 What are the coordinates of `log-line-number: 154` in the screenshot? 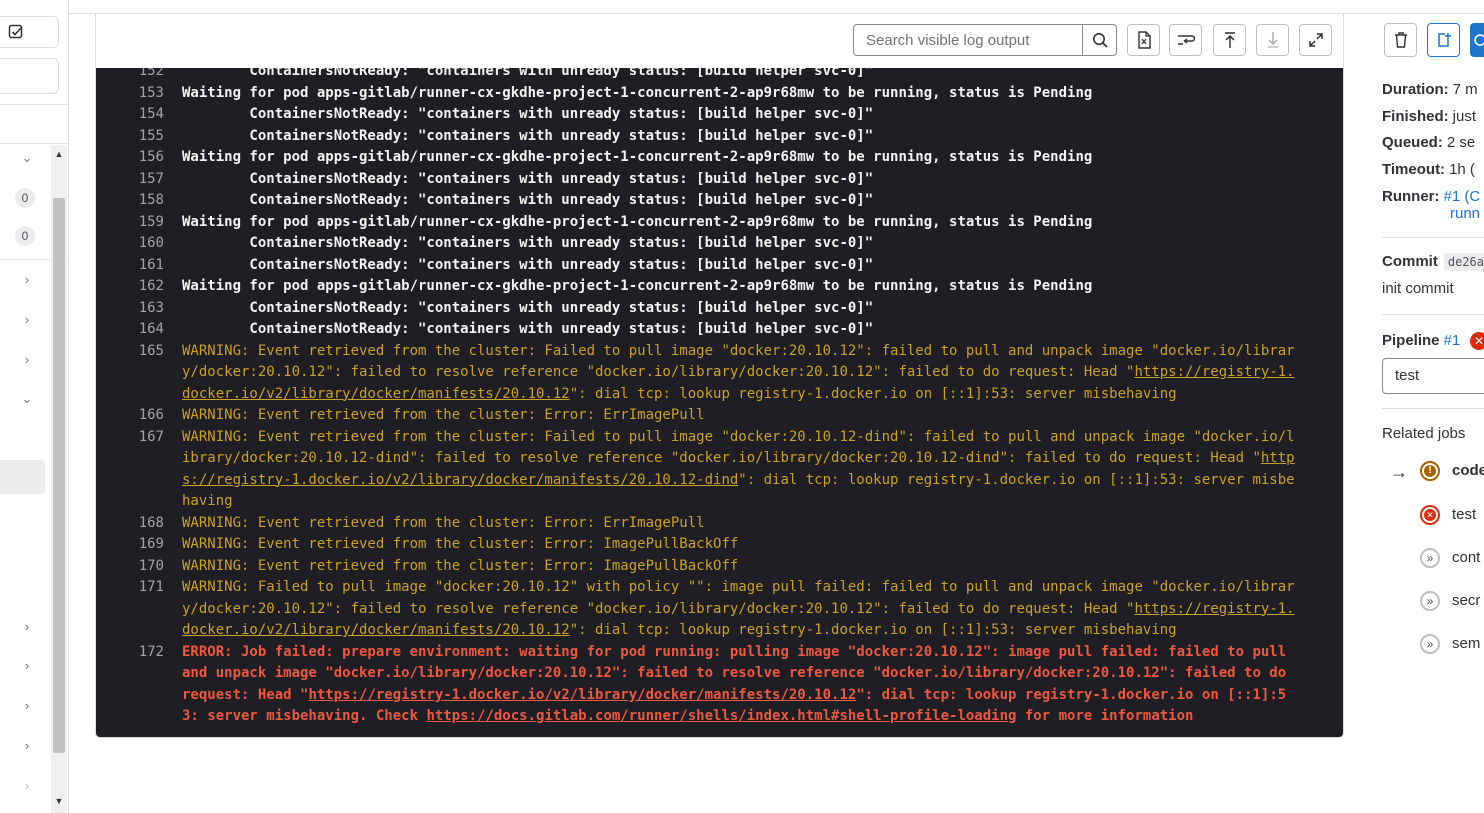 It's located at (130, 115).